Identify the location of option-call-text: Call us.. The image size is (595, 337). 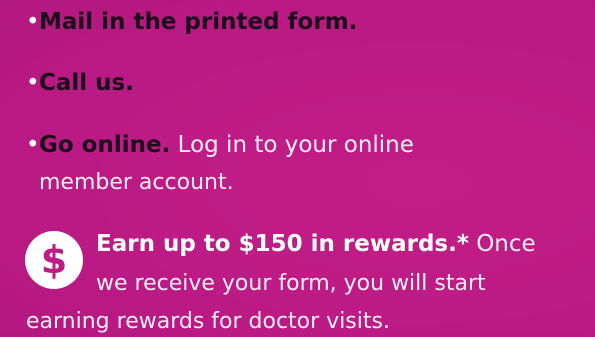
(86, 83).